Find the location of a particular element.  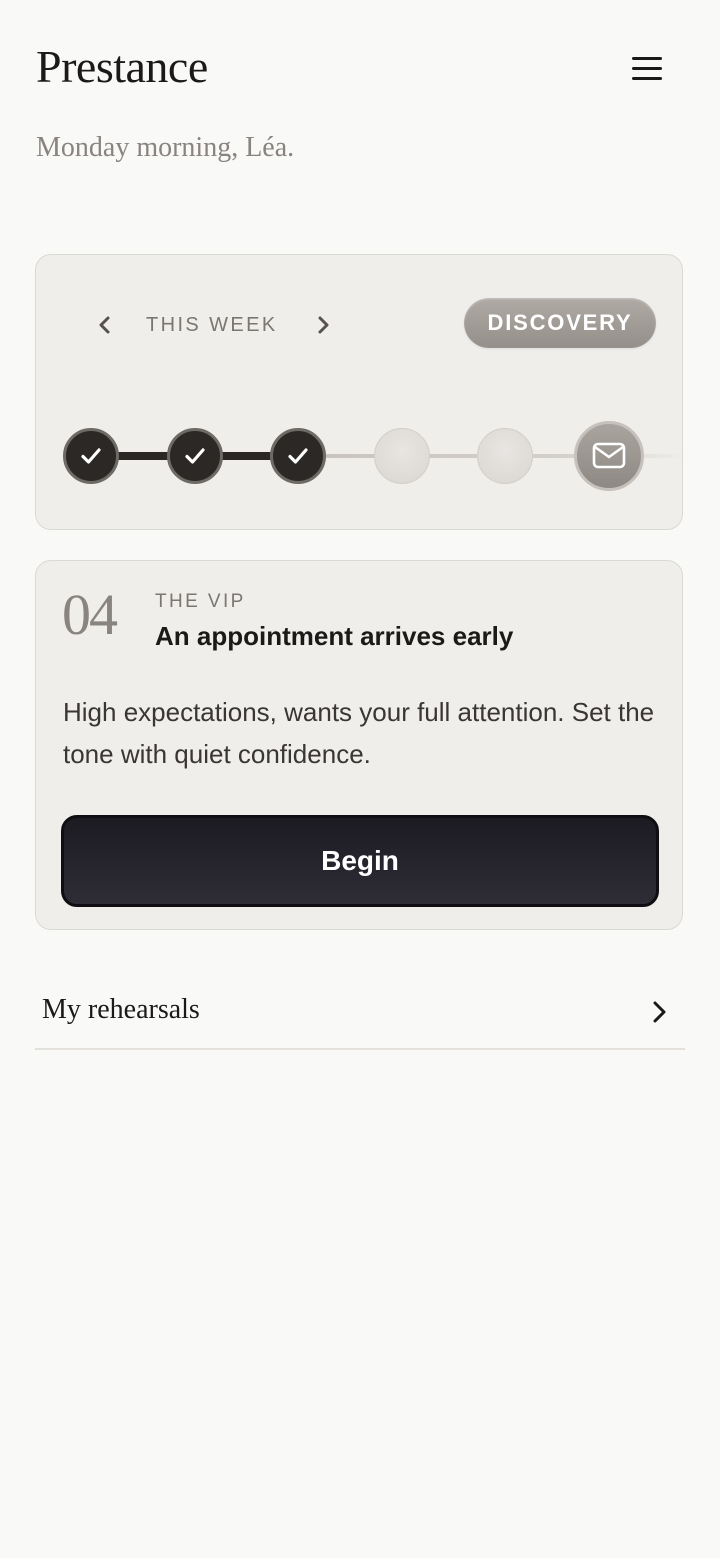

envelope-icon is located at coordinates (609, 455).